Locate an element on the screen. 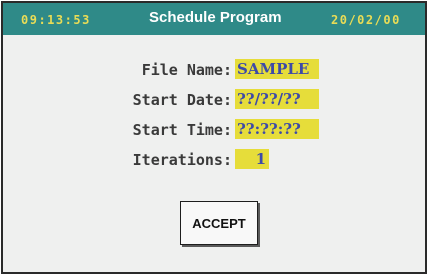  file-name-field: SAMPLE is located at coordinates (277, 69).